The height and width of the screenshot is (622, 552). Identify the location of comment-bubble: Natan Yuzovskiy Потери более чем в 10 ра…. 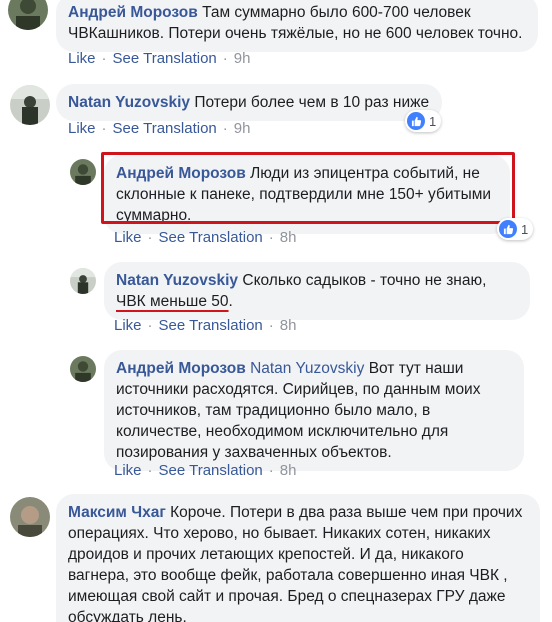
(249, 102).